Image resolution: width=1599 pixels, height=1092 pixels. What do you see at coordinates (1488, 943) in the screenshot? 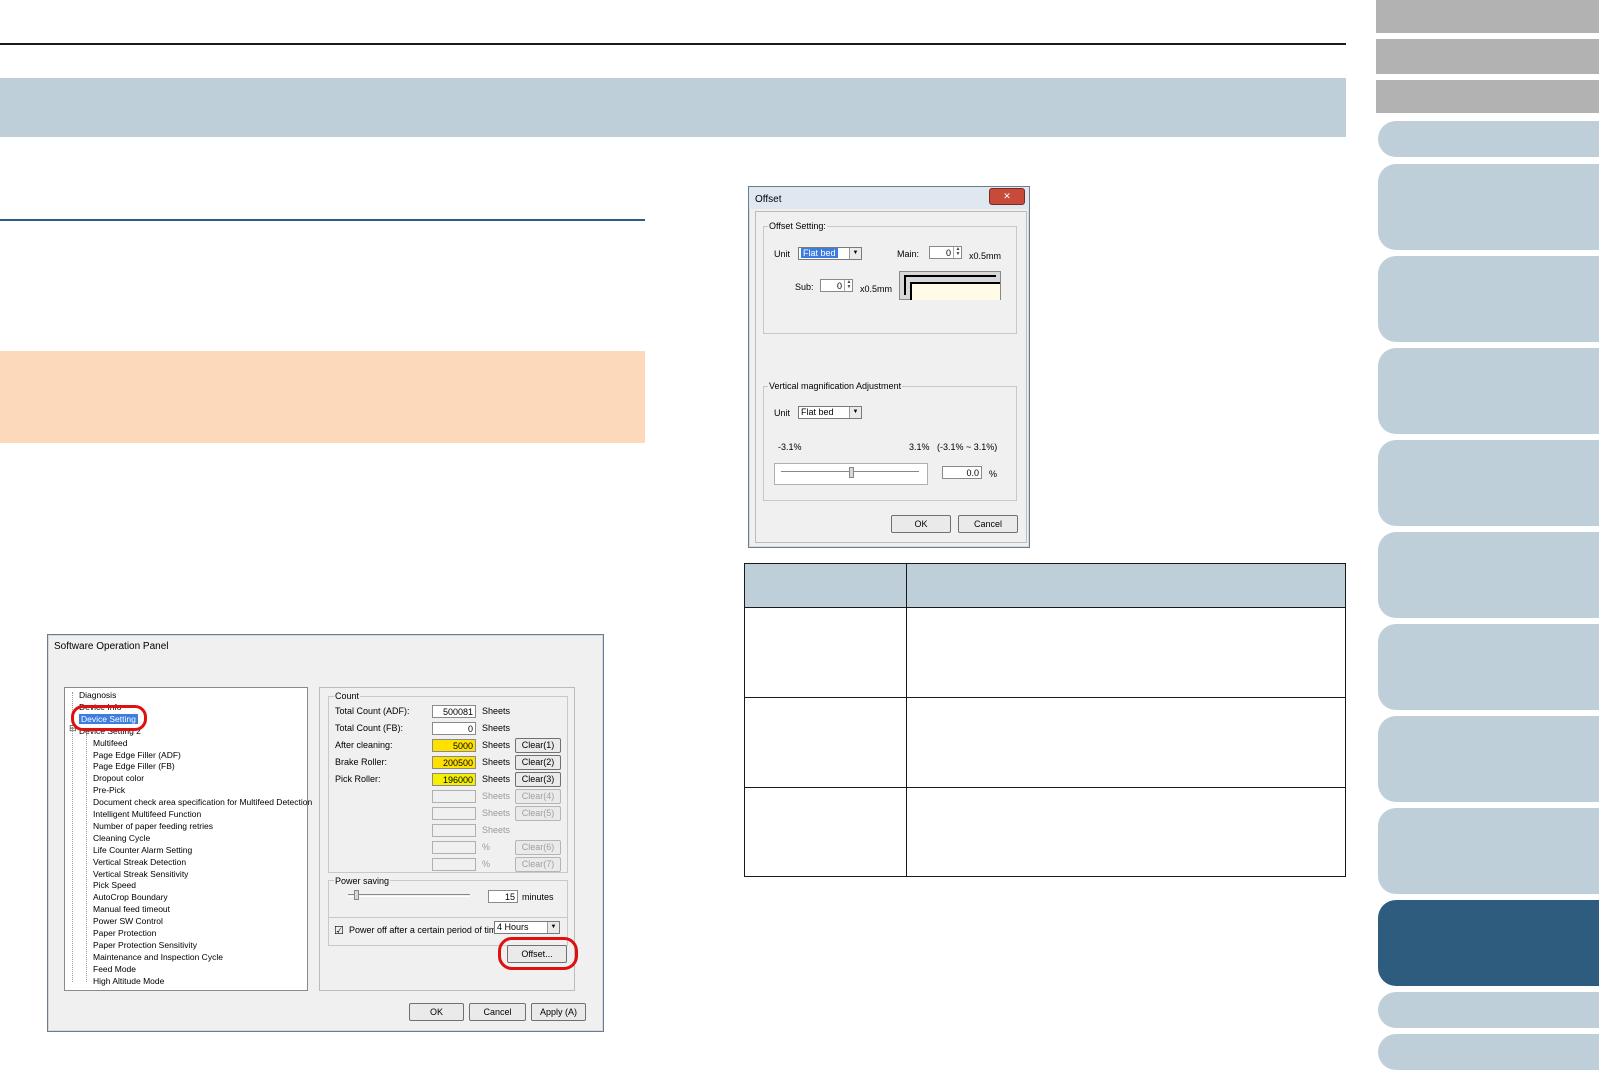
I see `nav-tab-active` at bounding box center [1488, 943].